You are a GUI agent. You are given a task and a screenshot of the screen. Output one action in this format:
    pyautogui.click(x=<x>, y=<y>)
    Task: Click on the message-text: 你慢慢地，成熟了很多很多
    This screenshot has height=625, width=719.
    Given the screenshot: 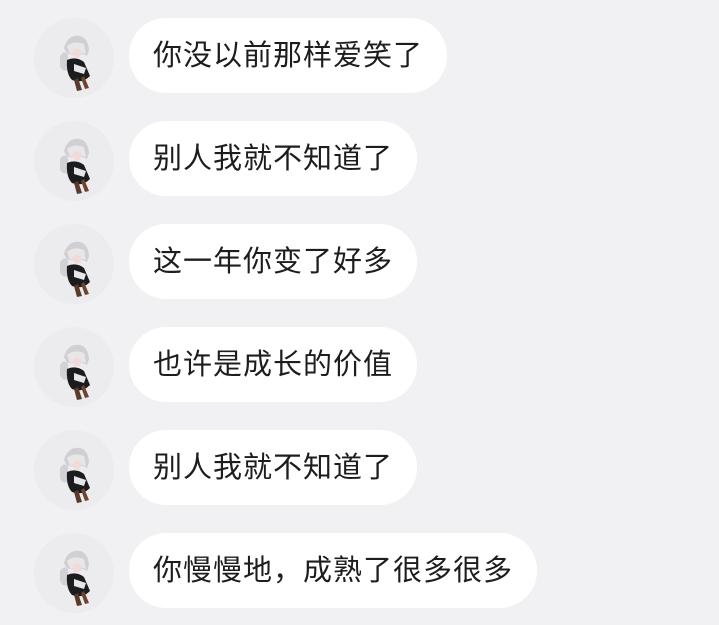 What is the action you would take?
    pyautogui.click(x=333, y=570)
    